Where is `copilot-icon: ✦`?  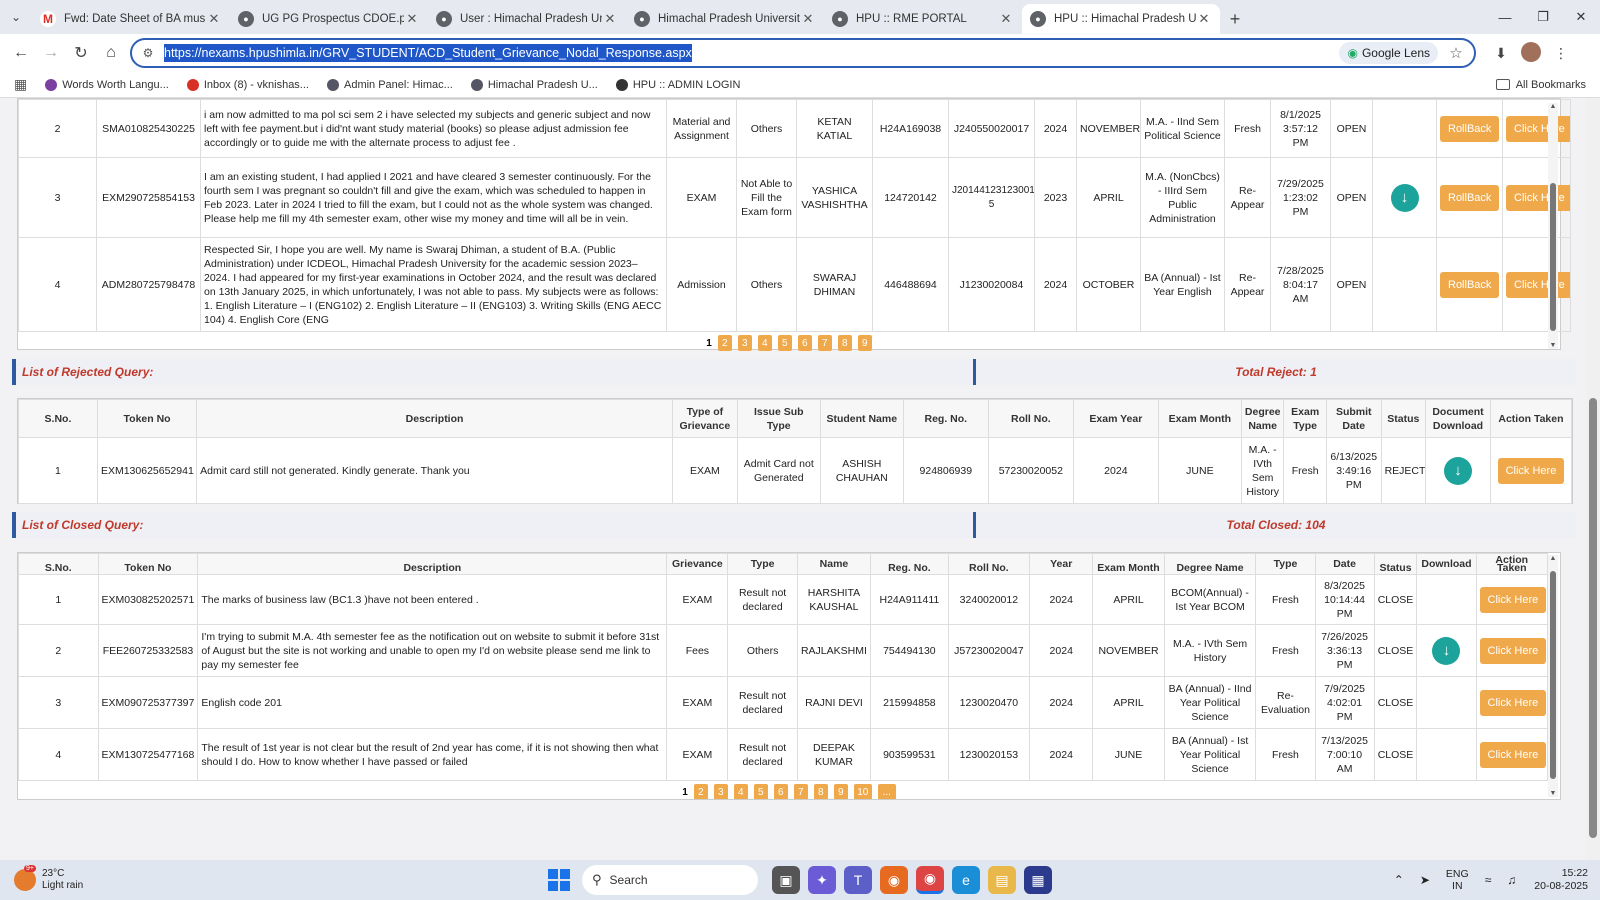 copilot-icon: ✦ is located at coordinates (822, 880).